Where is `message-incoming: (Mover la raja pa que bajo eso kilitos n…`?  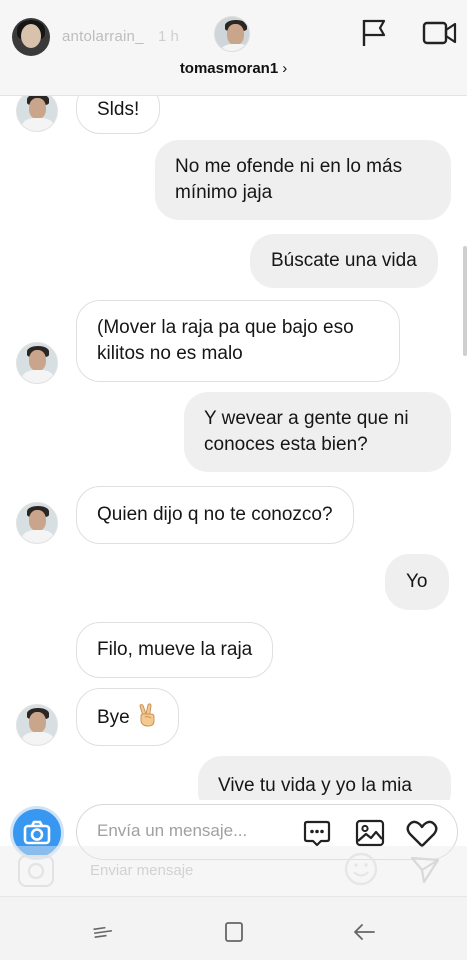
message-incoming: (Mover la raja pa que bajo eso kilitos n… is located at coordinates (238, 341).